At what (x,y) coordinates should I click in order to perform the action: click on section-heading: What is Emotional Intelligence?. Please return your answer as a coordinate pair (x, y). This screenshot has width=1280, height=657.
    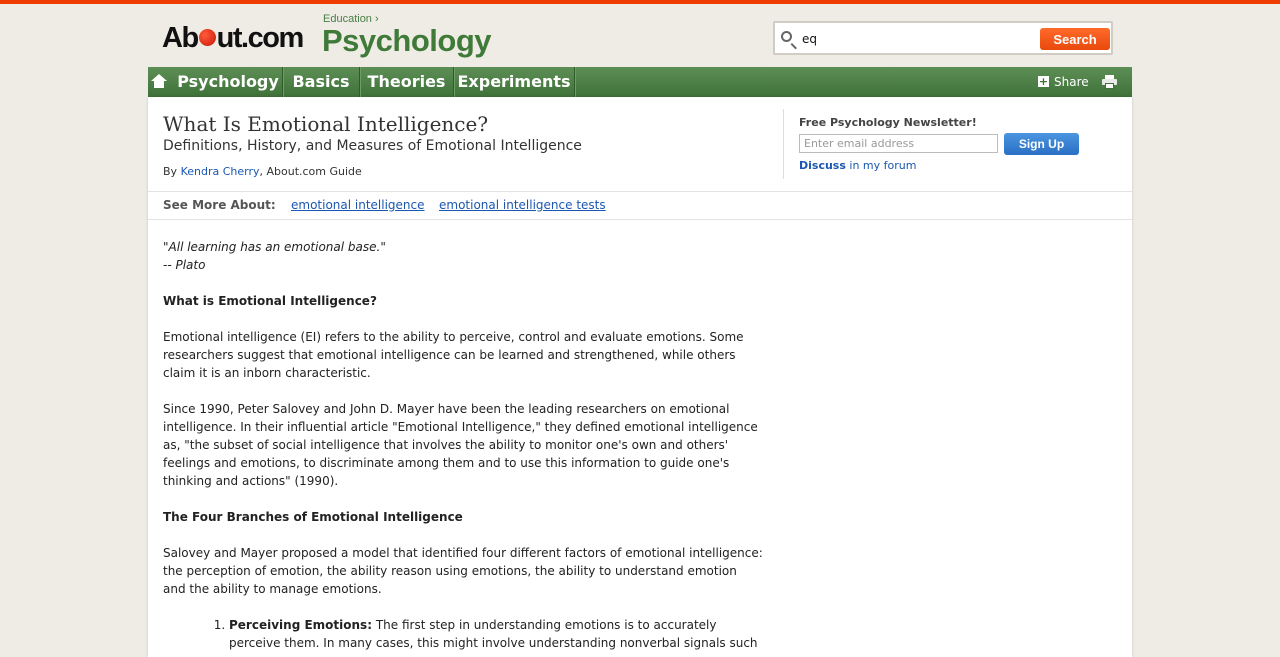
    Looking at the image, I should click on (270, 301).